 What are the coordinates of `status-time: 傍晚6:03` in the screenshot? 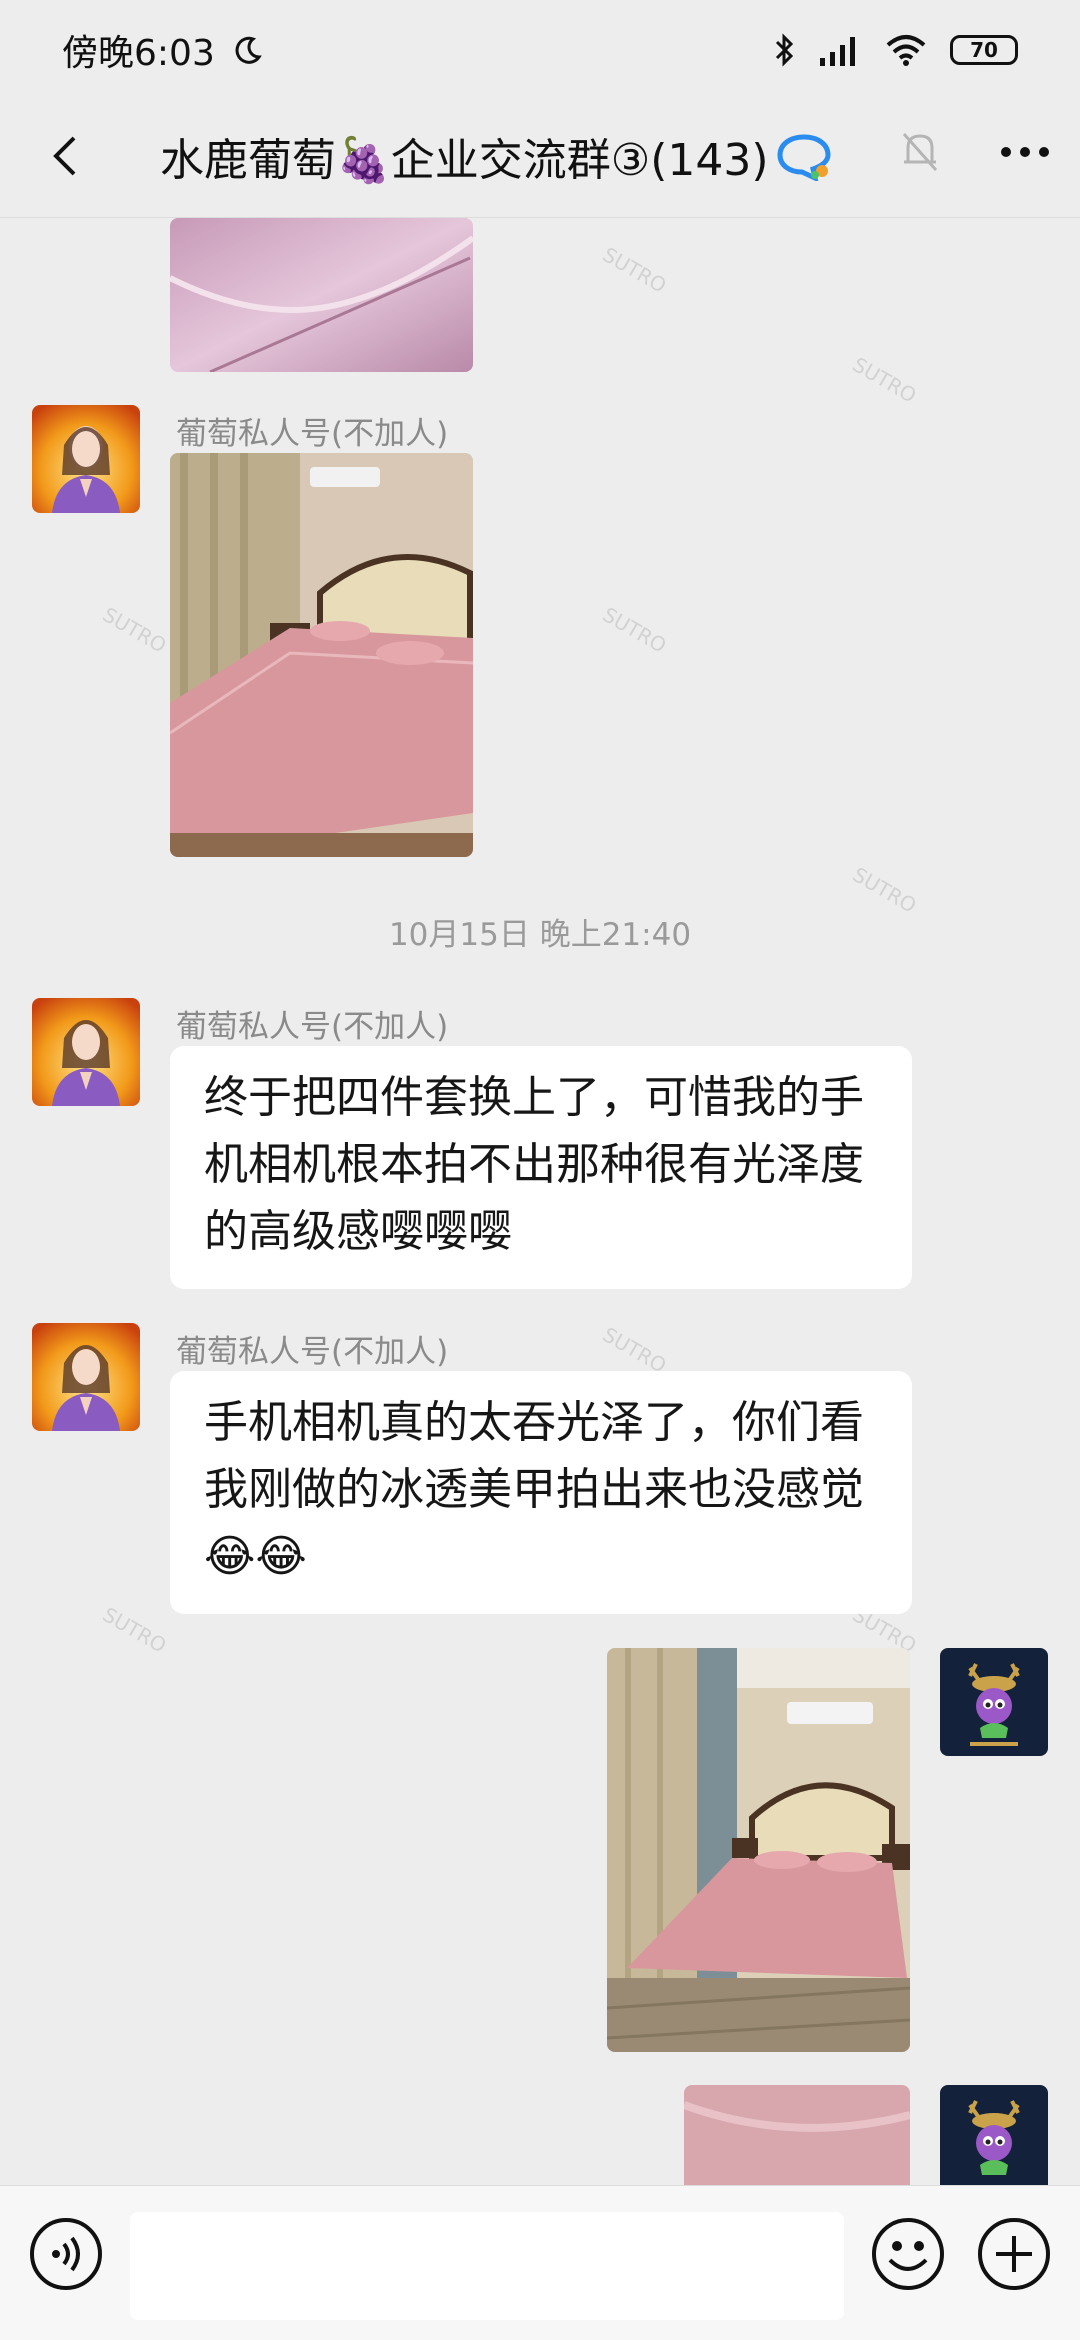 It's located at (138, 53).